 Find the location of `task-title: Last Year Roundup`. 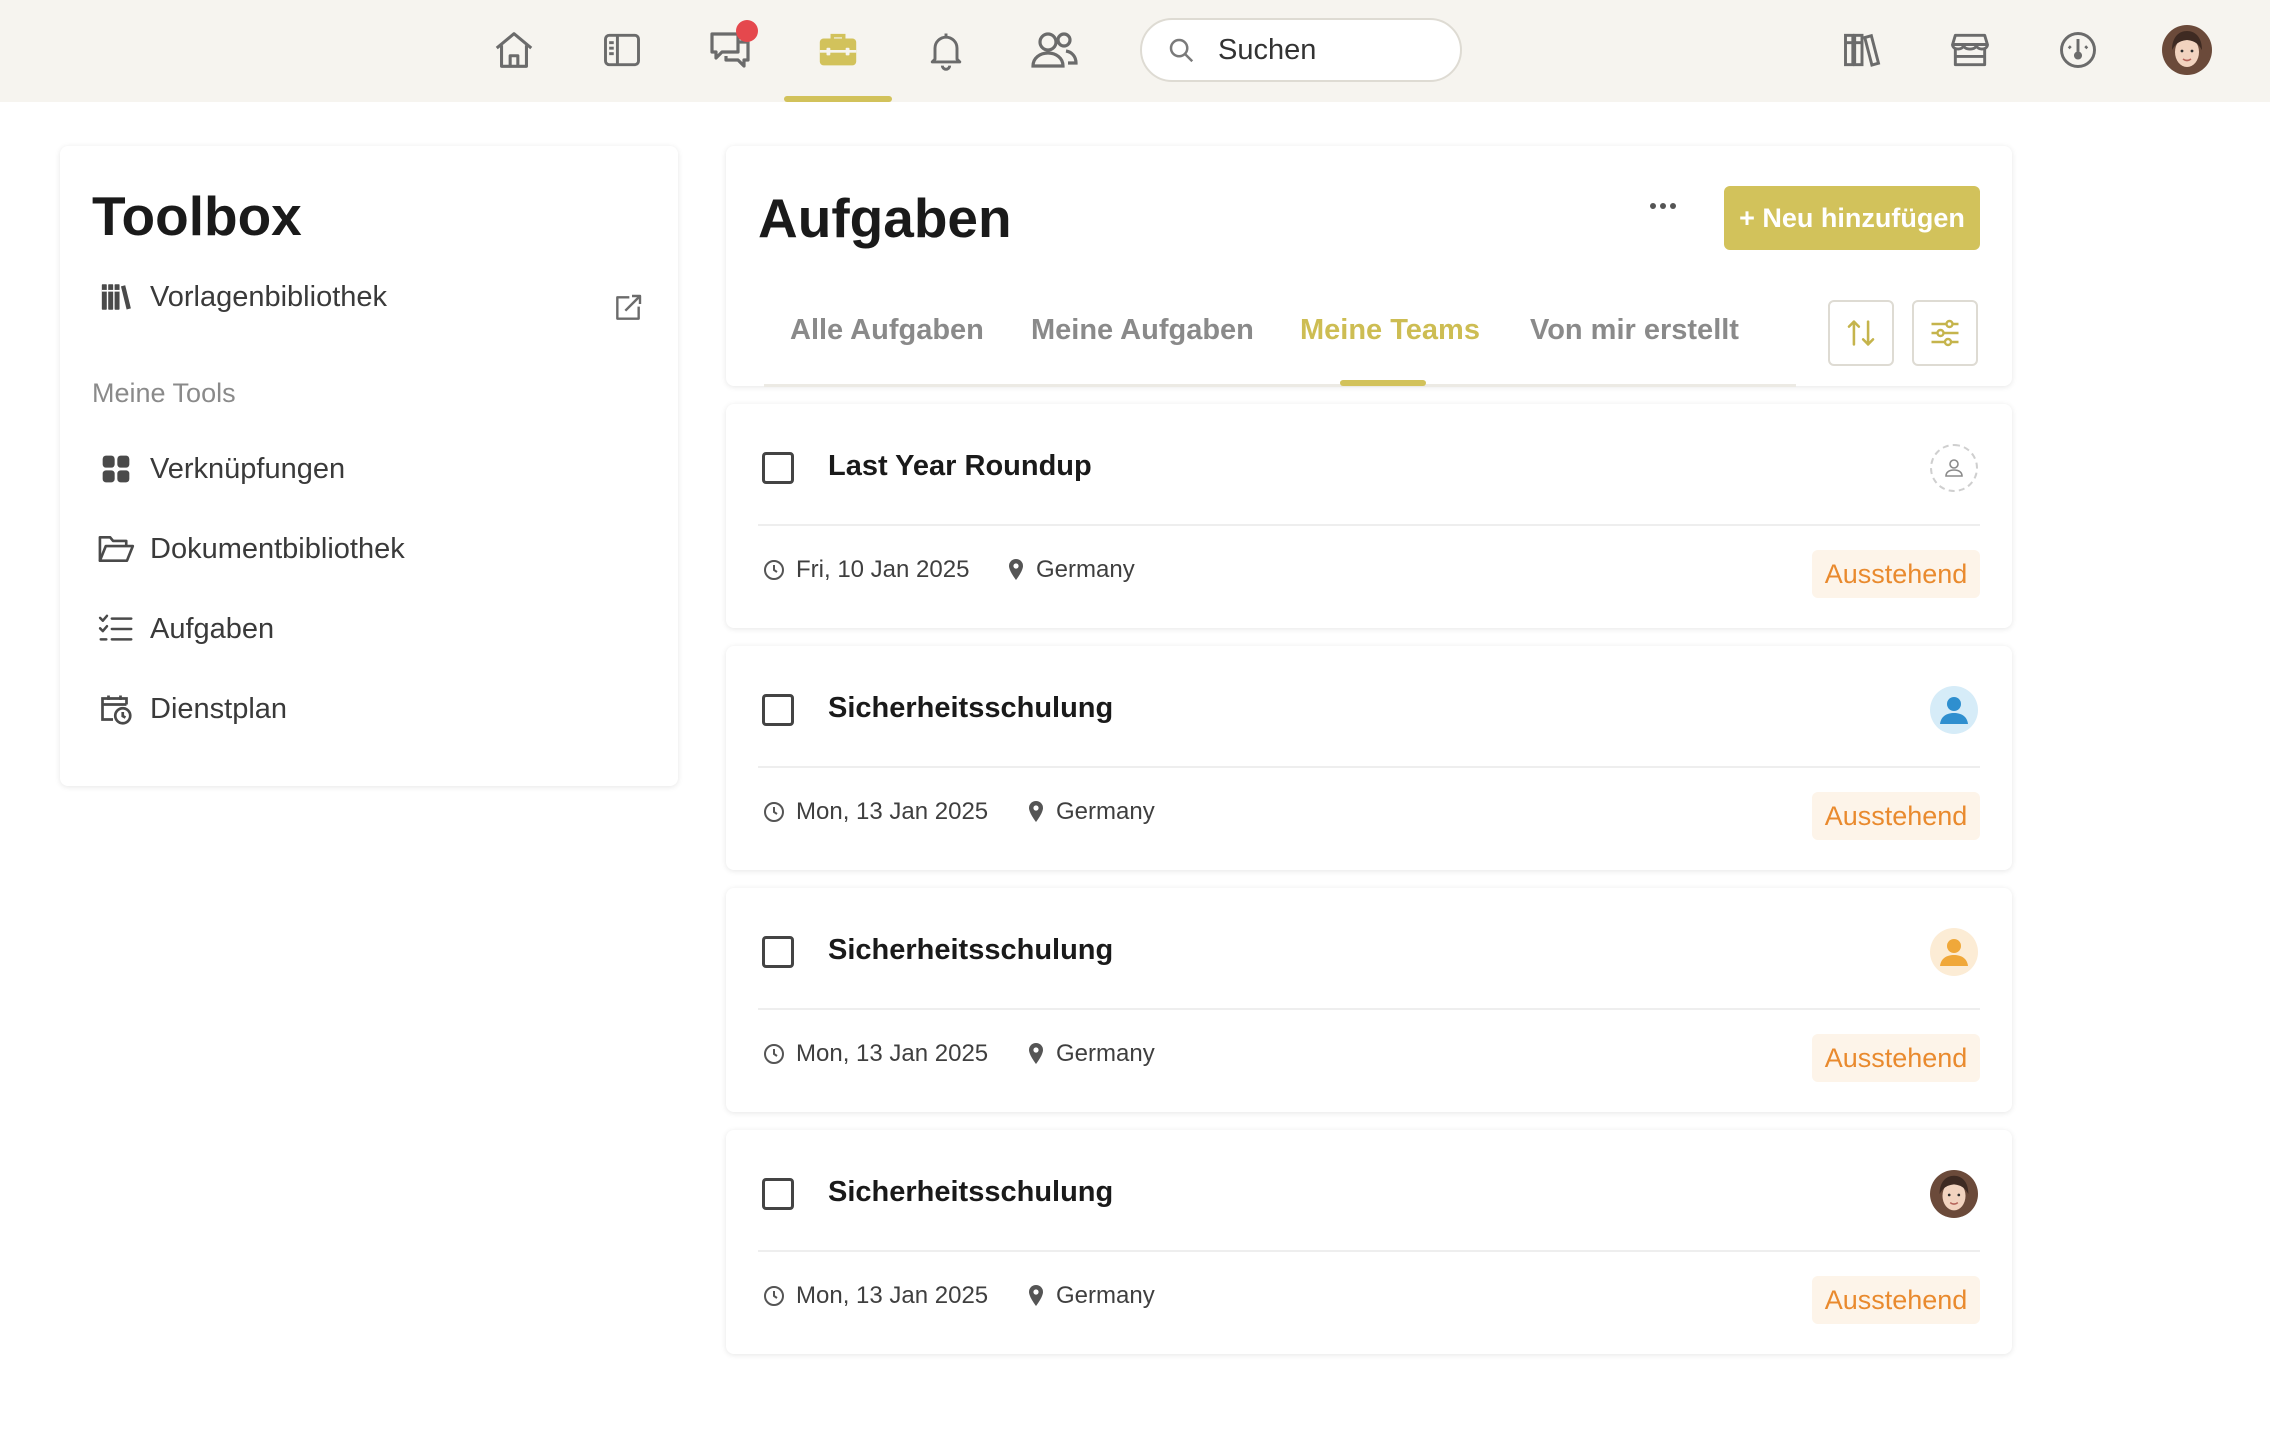

task-title: Last Year Roundup is located at coordinates (960, 466).